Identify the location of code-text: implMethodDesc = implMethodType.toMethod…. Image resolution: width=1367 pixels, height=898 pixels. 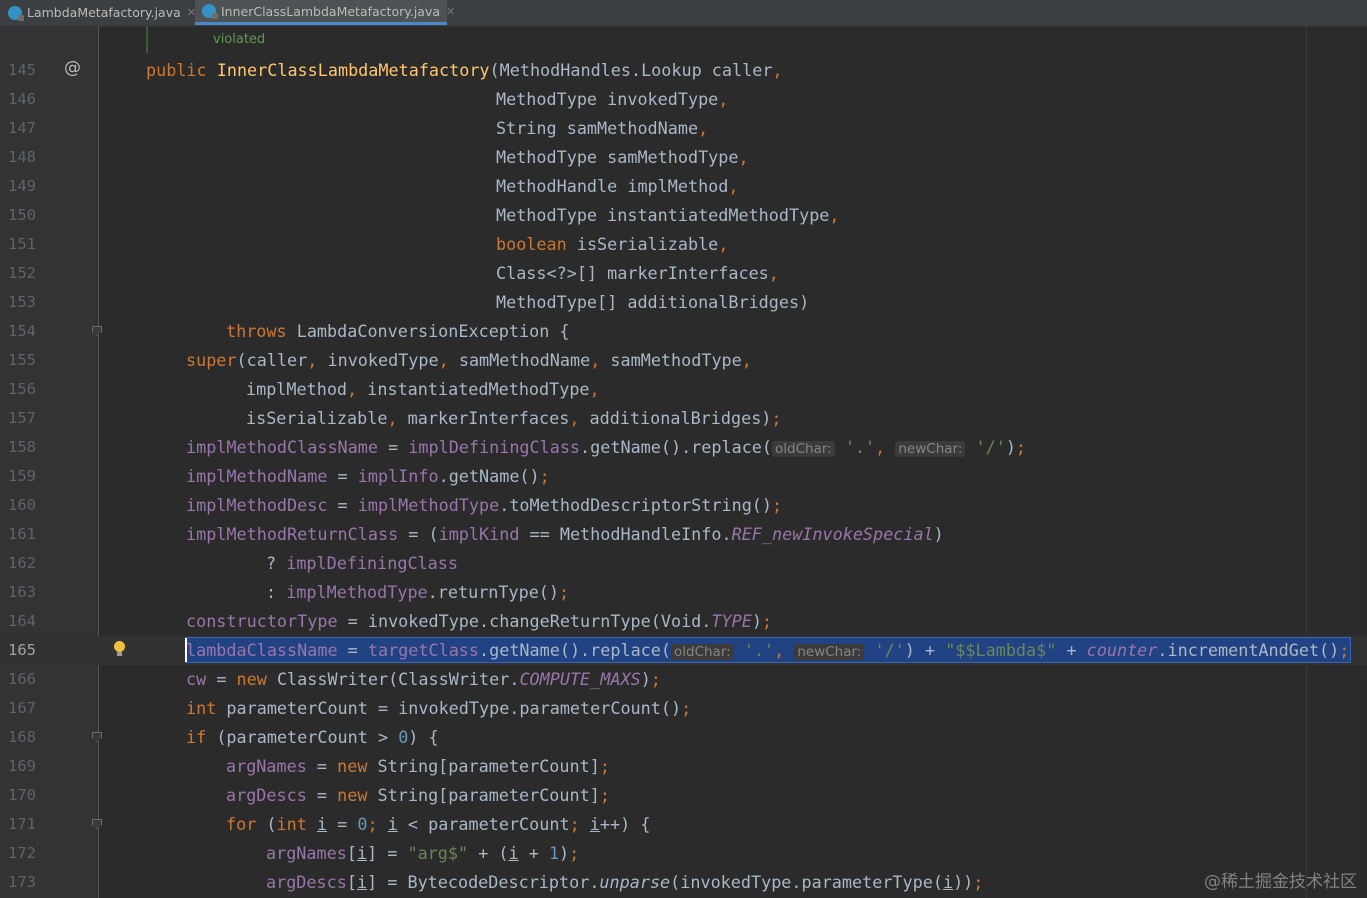
(484, 505).